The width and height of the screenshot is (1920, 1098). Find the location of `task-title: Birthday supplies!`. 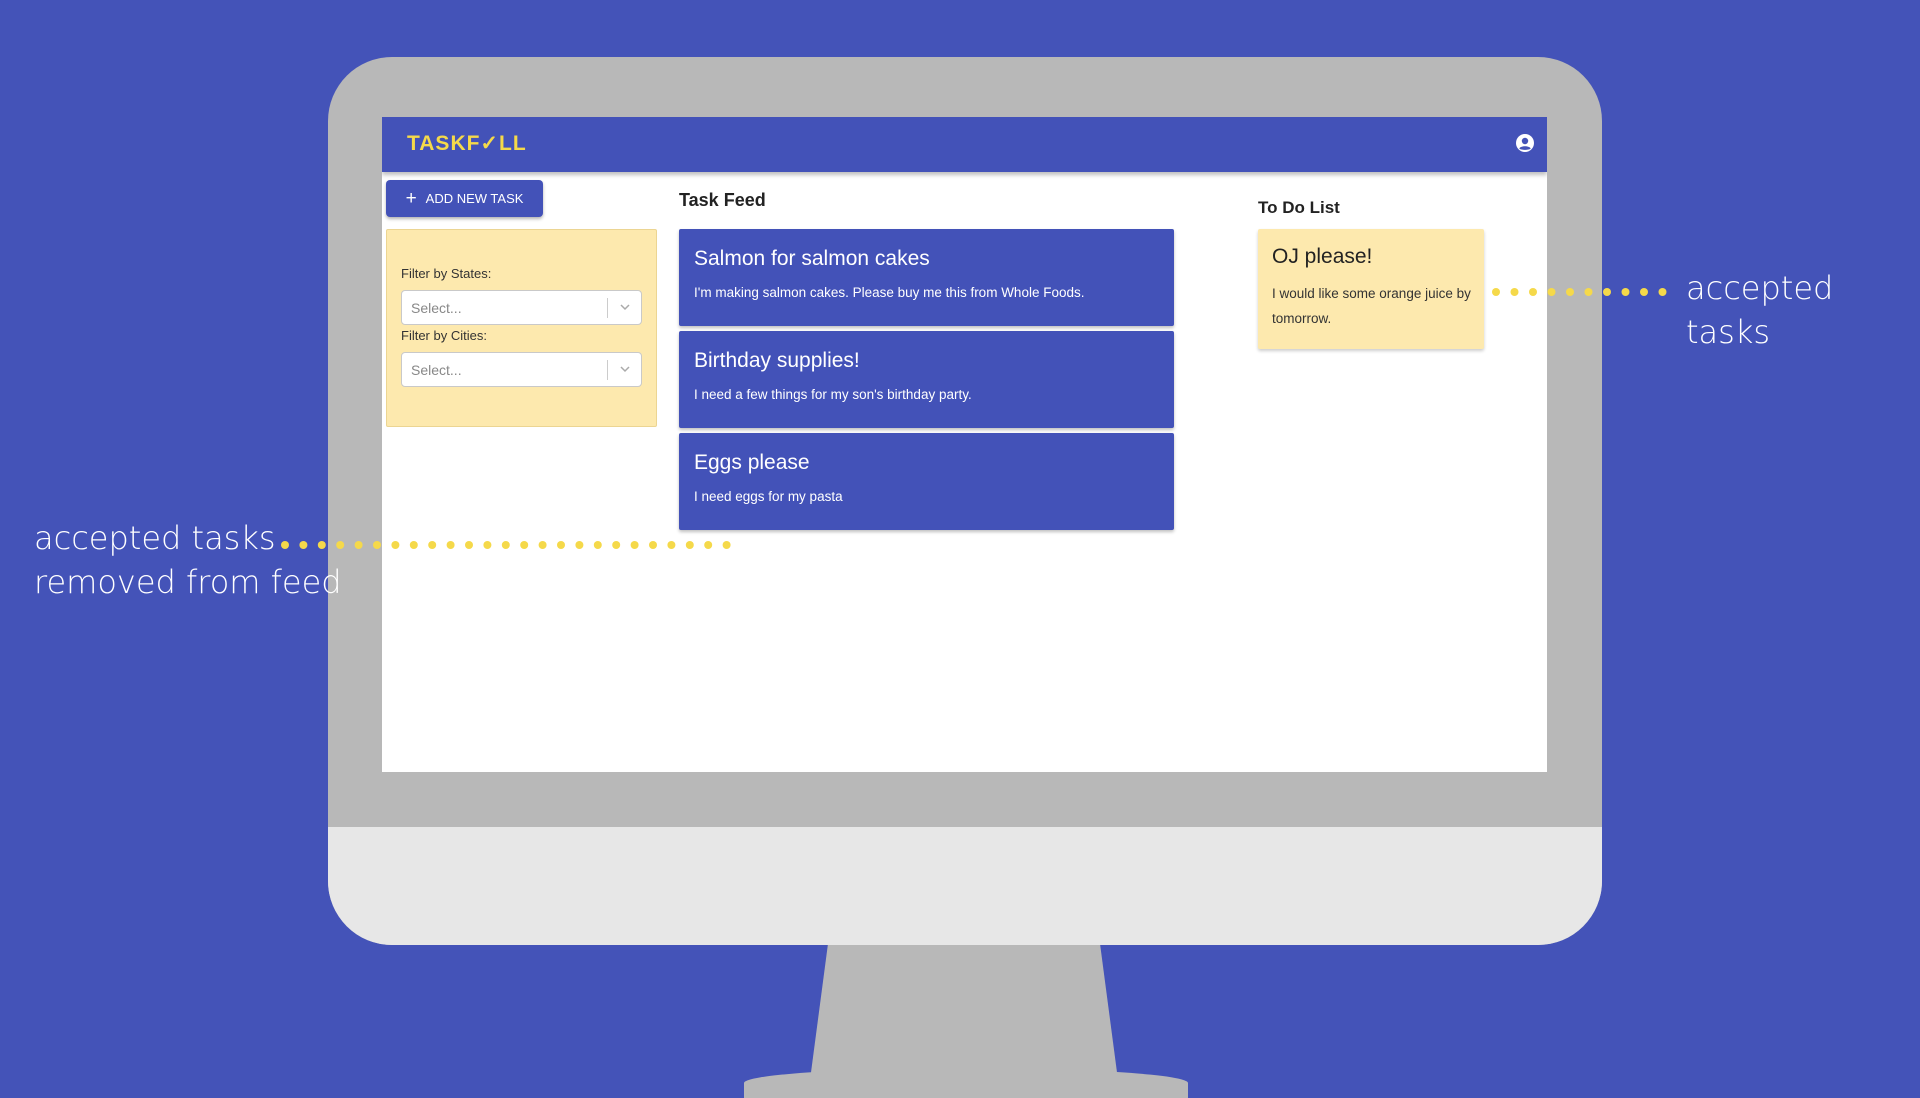

task-title: Birthday supplies! is located at coordinates (777, 360).